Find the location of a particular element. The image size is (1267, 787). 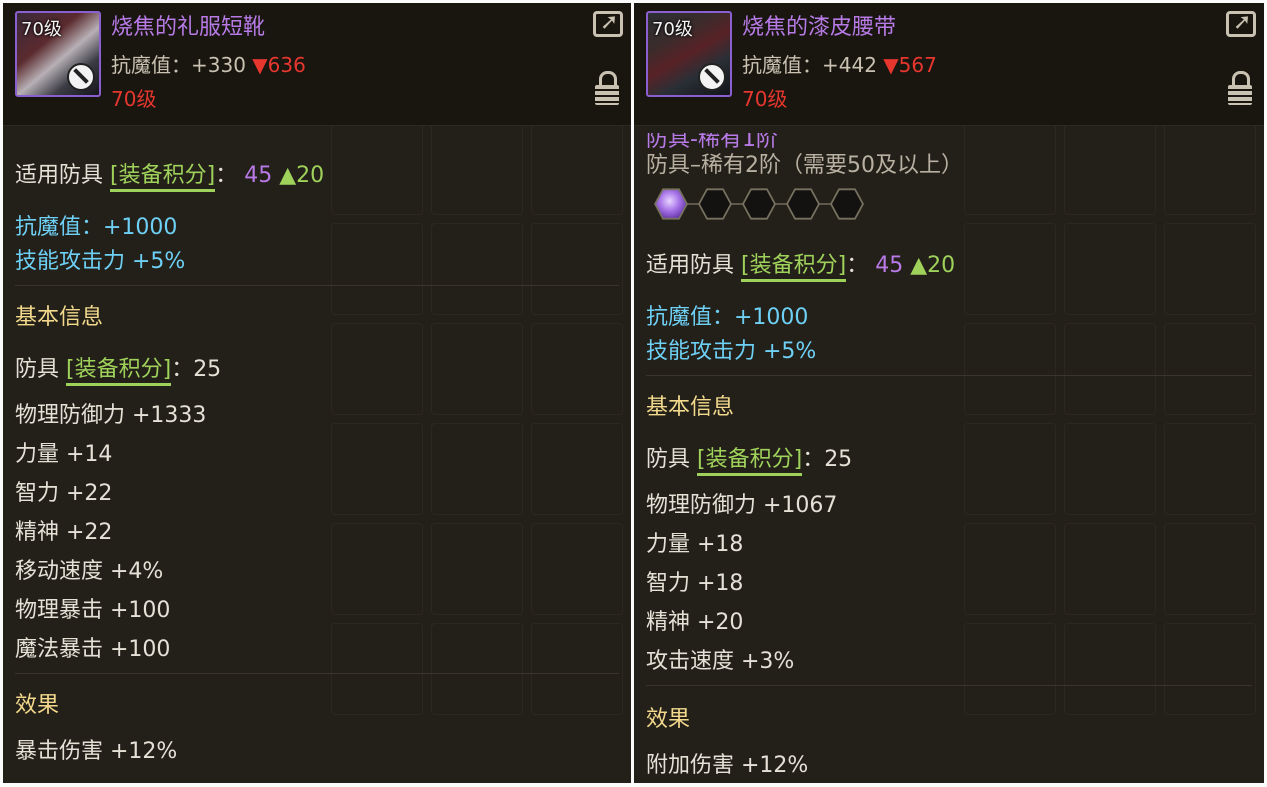

attr-line: 物理防御力 +1067 is located at coordinates (742, 505).